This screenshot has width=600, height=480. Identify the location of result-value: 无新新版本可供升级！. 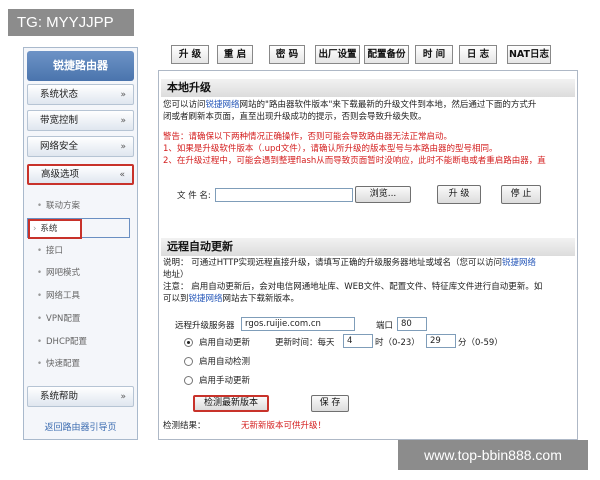
(284, 426).